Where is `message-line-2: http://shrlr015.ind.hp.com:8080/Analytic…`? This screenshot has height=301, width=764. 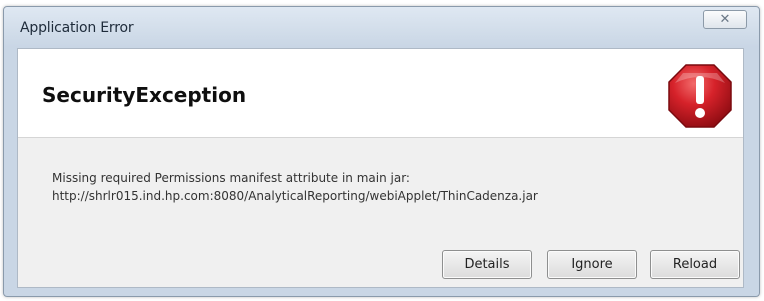
message-line-2: http://shrlr015.ind.hp.com:8080/Analytic… is located at coordinates (295, 196).